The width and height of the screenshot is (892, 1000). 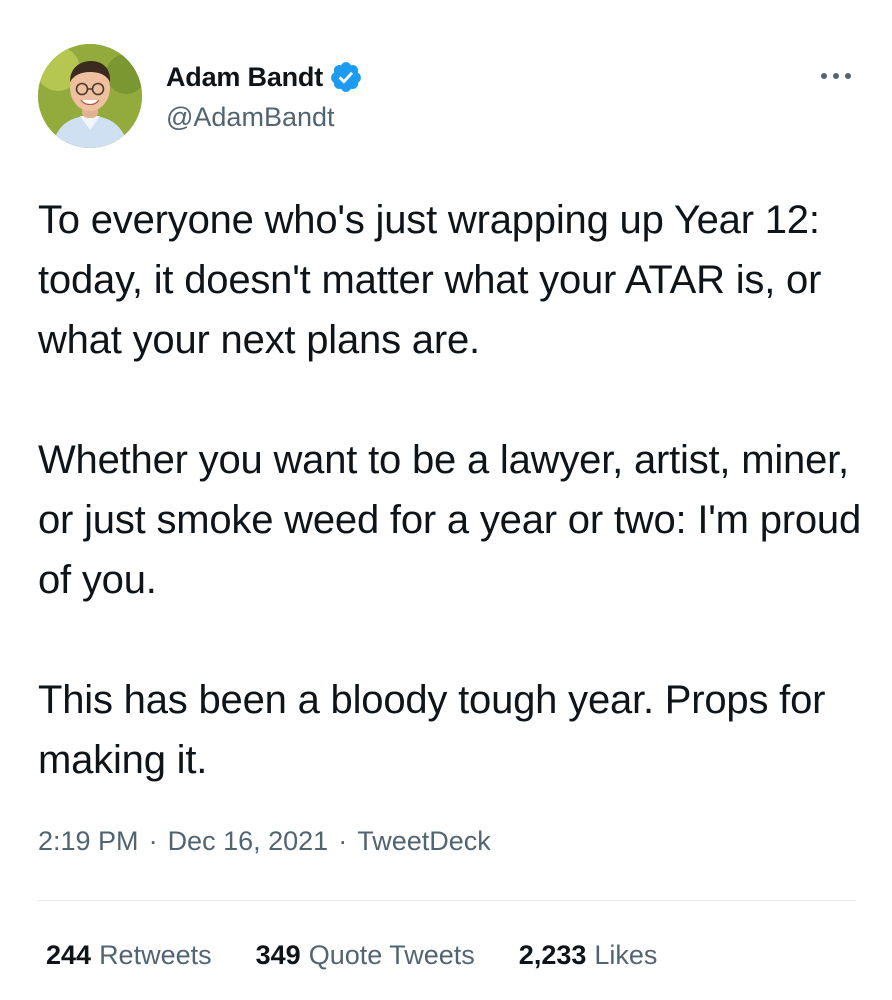 I want to click on author-name-row: Adam Bandt, so click(x=264, y=77).